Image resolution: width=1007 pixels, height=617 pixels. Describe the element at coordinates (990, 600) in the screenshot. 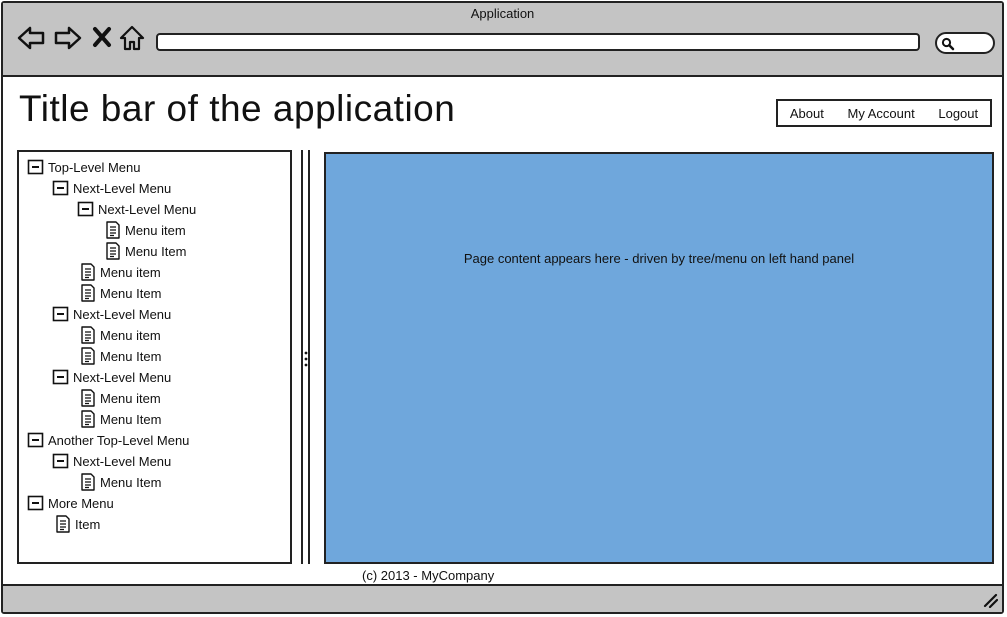

I see `resize-grip-icon` at that location.